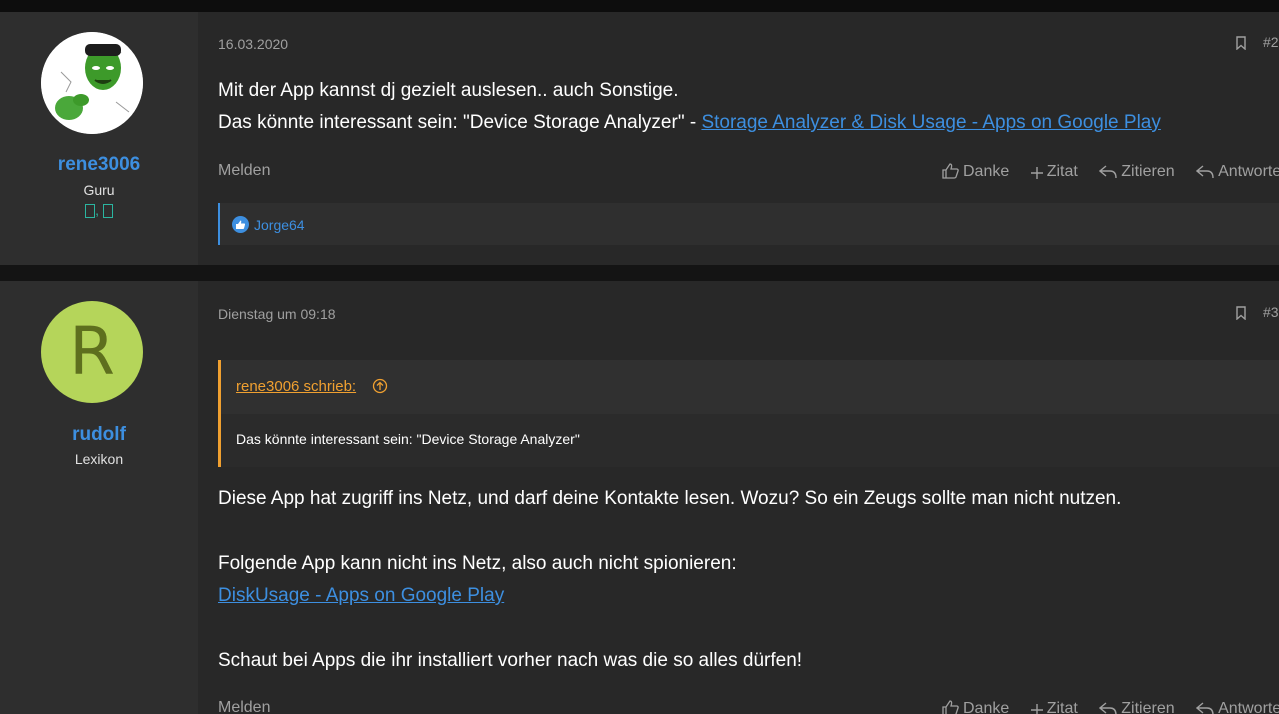 Image resolution: width=1279 pixels, height=714 pixels. Describe the element at coordinates (1271, 312) in the screenshot. I see `post-number: #3` at that location.